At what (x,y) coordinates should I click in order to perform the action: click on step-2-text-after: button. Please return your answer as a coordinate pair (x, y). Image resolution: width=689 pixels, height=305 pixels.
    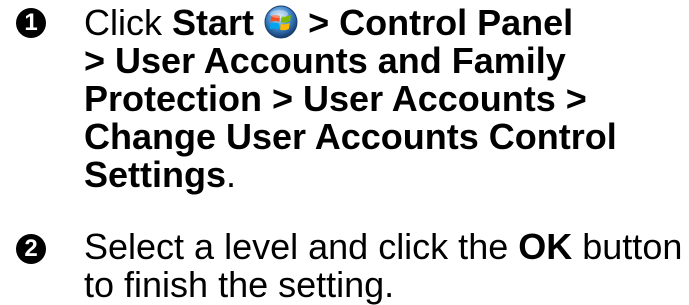
    Looking at the image, I should click on (632, 246).